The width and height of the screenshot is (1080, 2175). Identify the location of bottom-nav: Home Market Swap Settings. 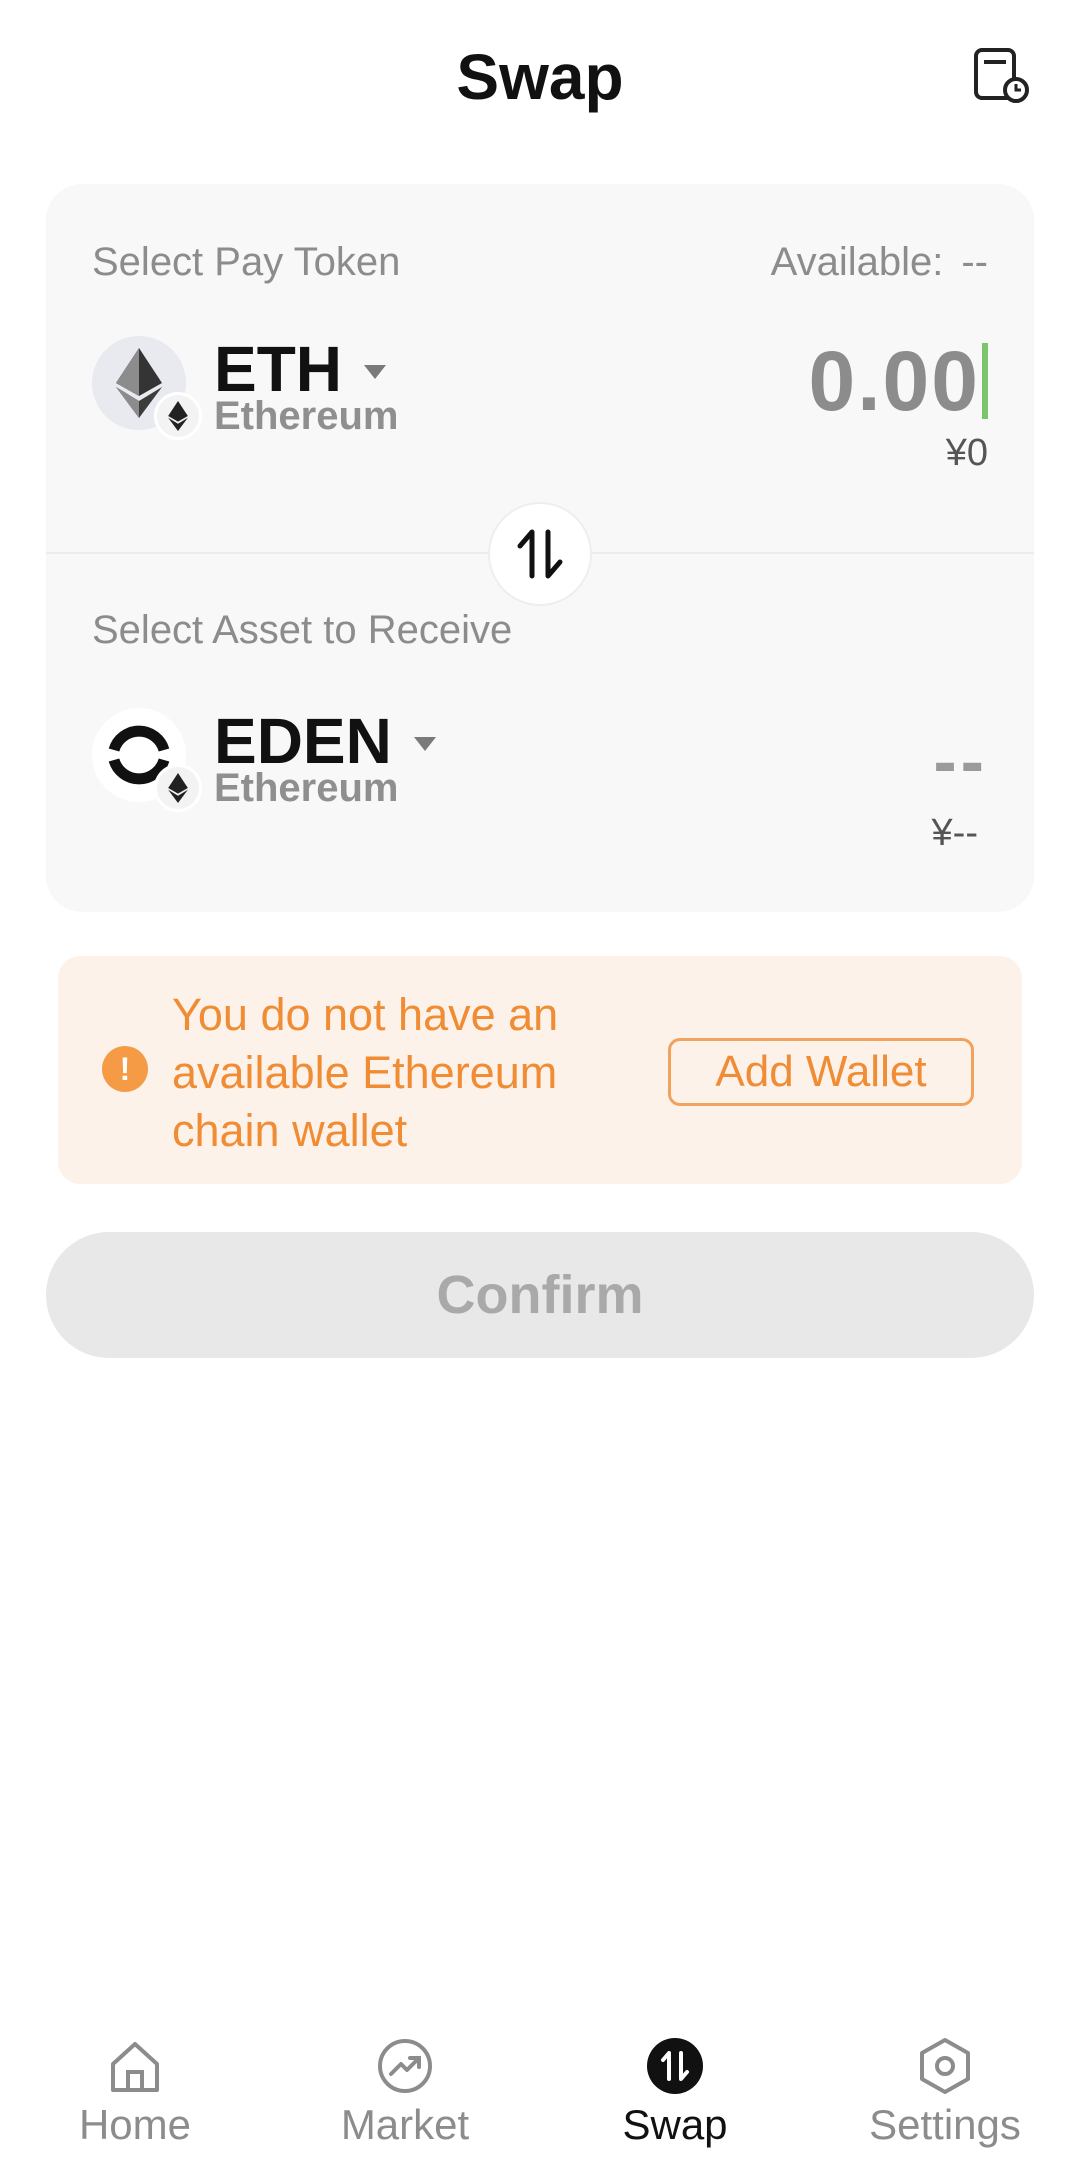
(540, 2095).